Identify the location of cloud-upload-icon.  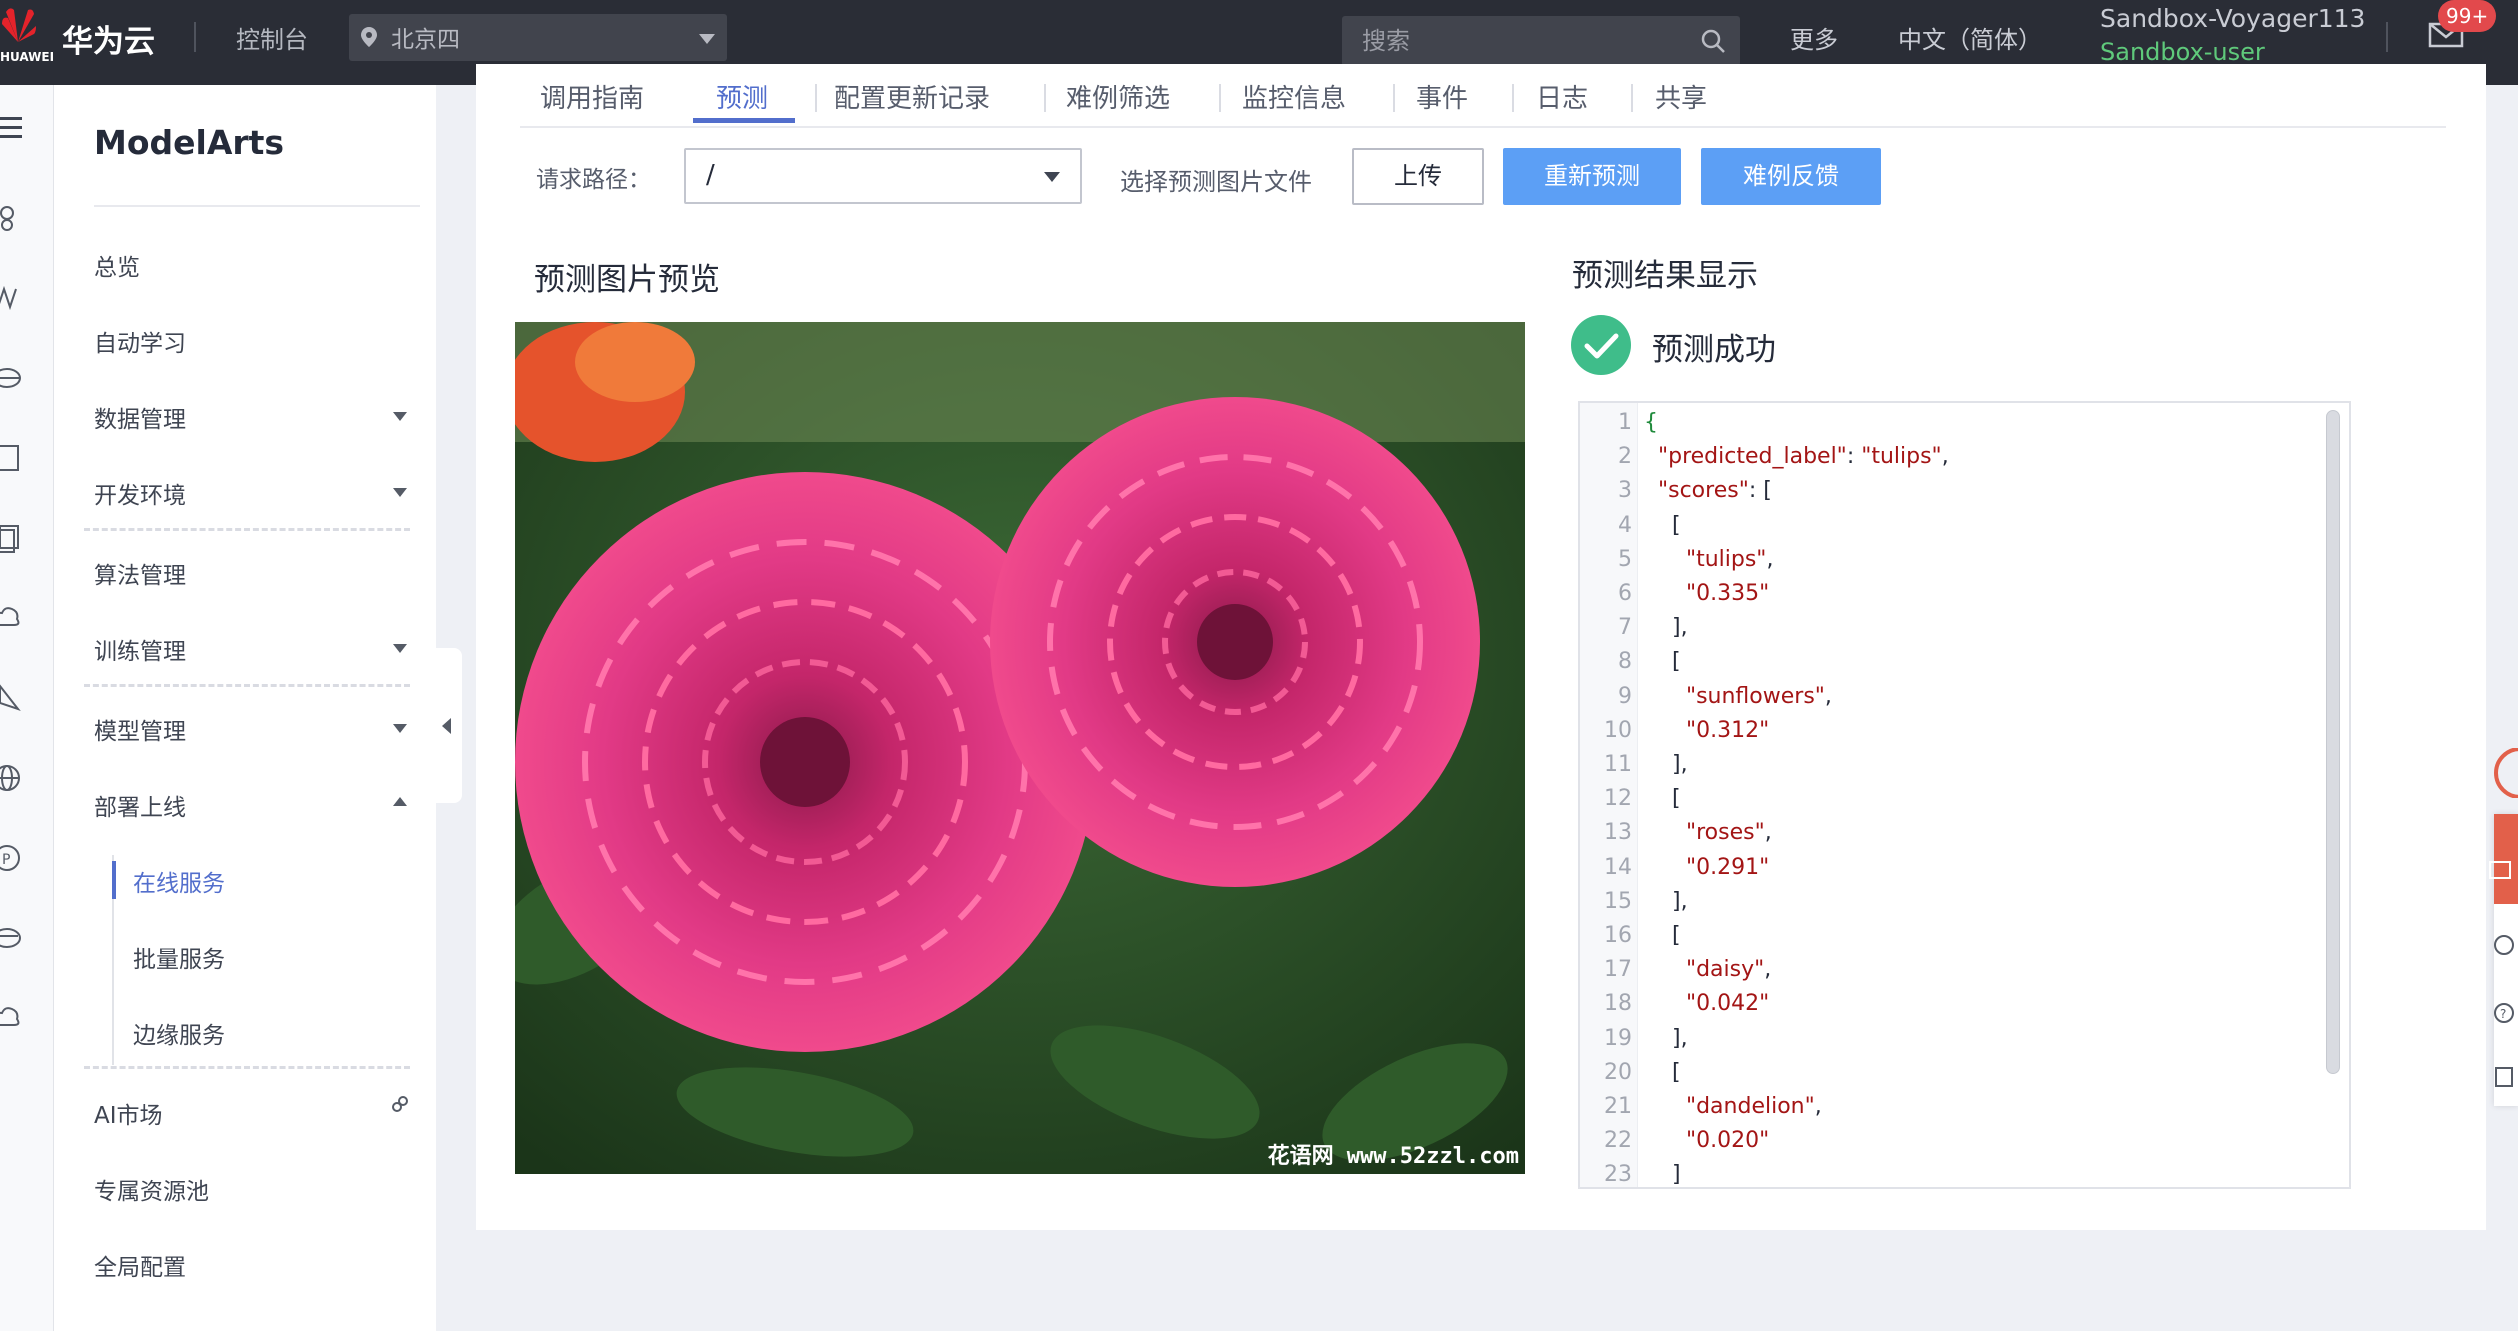
(11, 1018).